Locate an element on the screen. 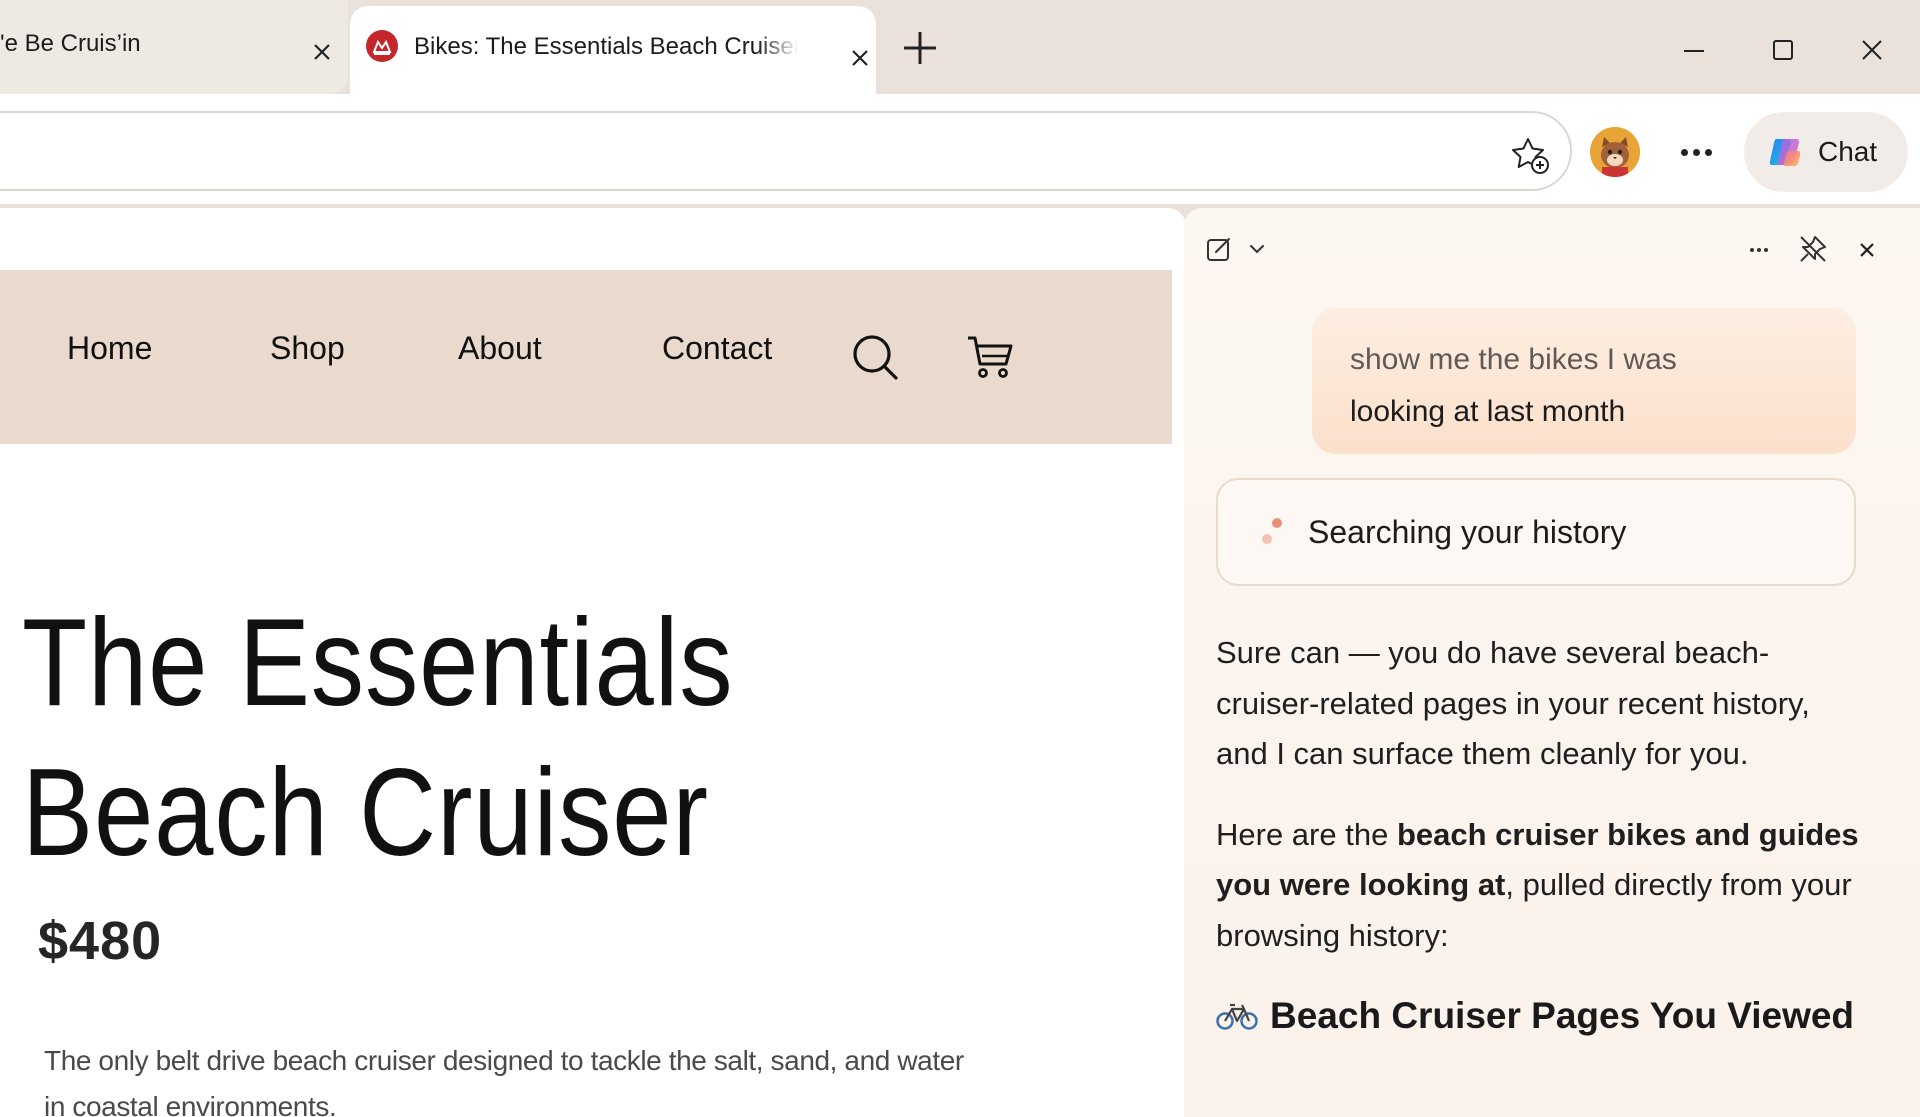 The width and height of the screenshot is (1920, 1117). answer-text: Here are the is located at coordinates (1306, 834).